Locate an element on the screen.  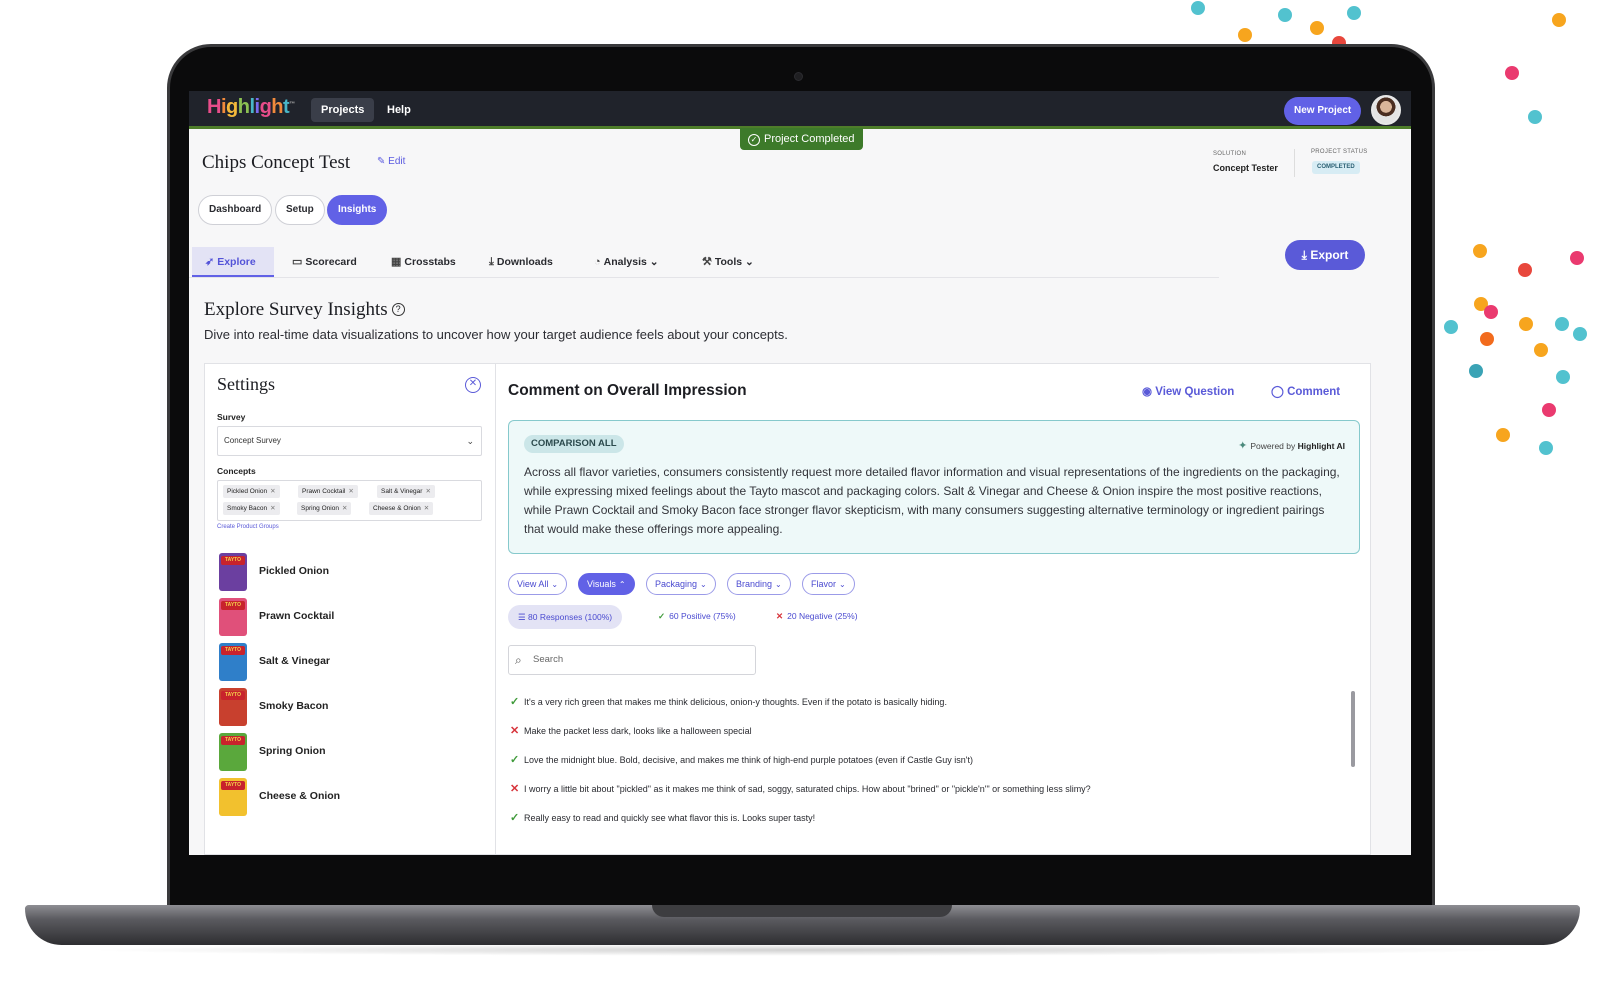
export-button: ⤓ Export is located at coordinates (1325, 255).